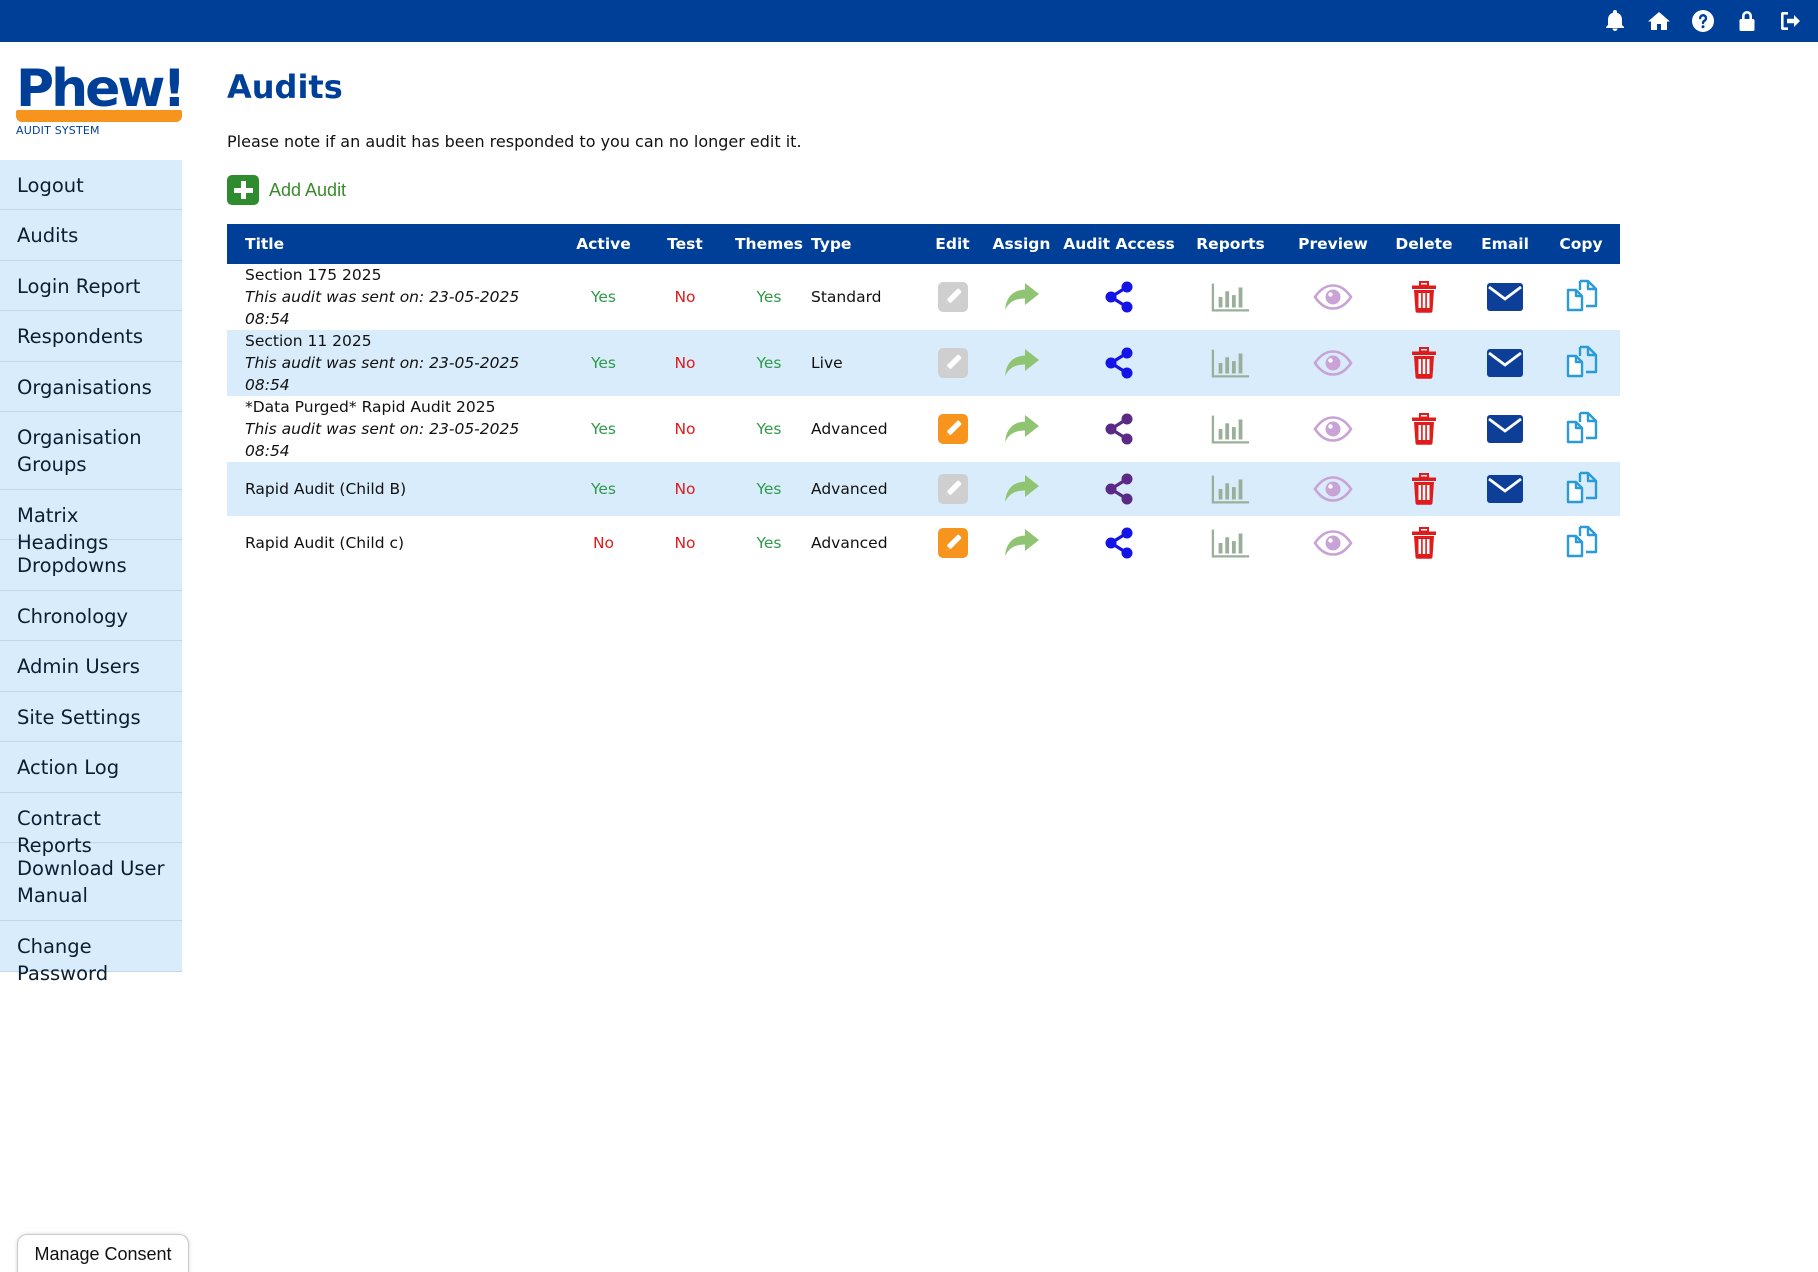 This screenshot has width=1818, height=1272. I want to click on audit-access-cell, so click(1119, 489).